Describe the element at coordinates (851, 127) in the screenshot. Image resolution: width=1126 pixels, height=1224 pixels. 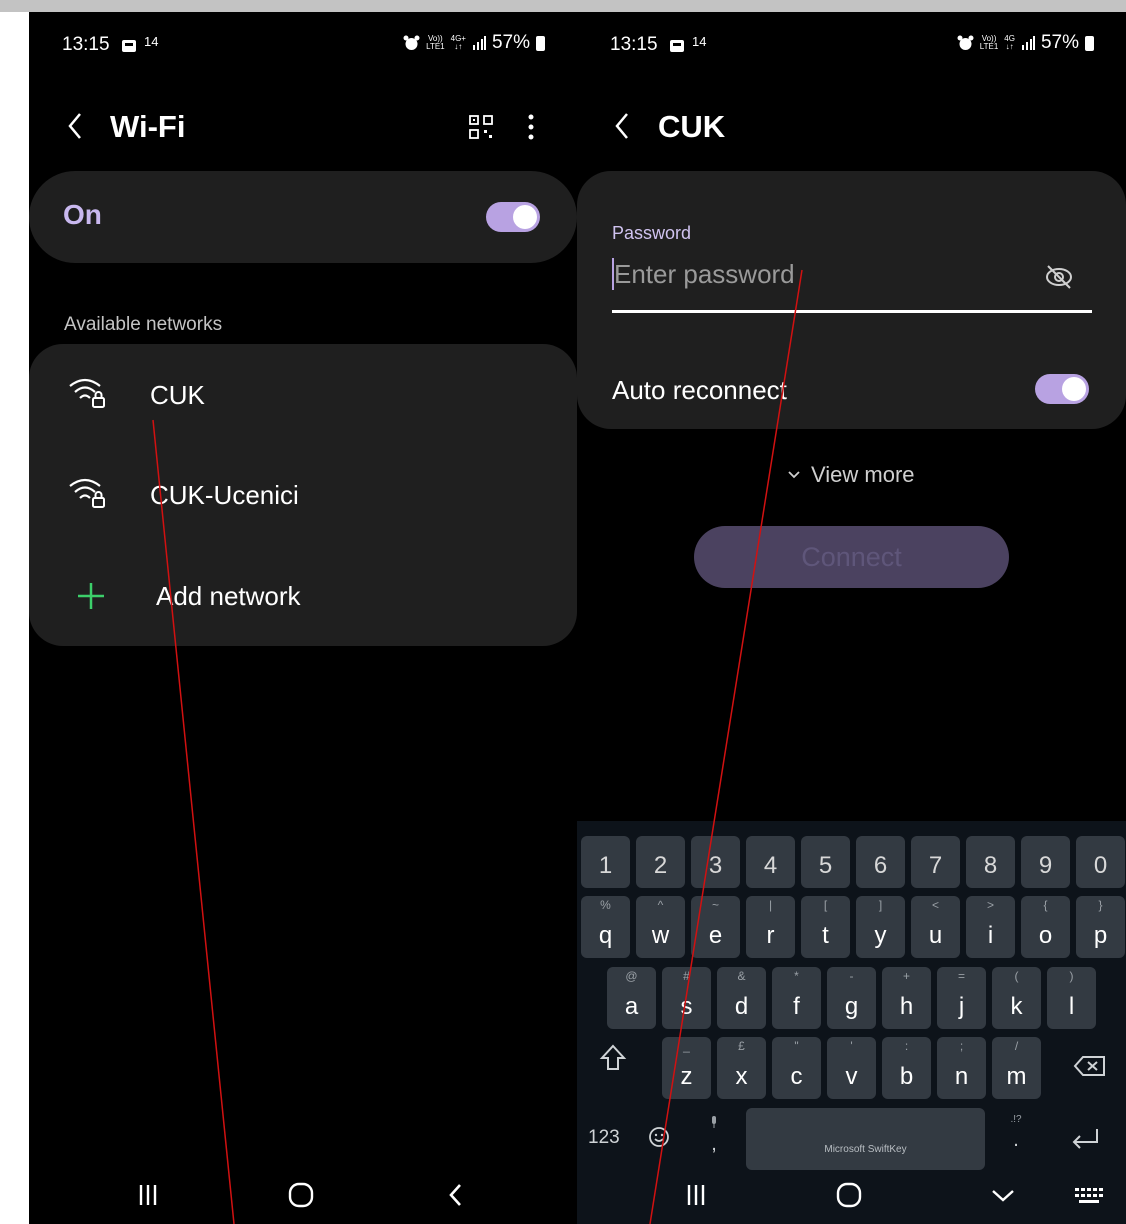
I see `app-header: CUK` at that location.